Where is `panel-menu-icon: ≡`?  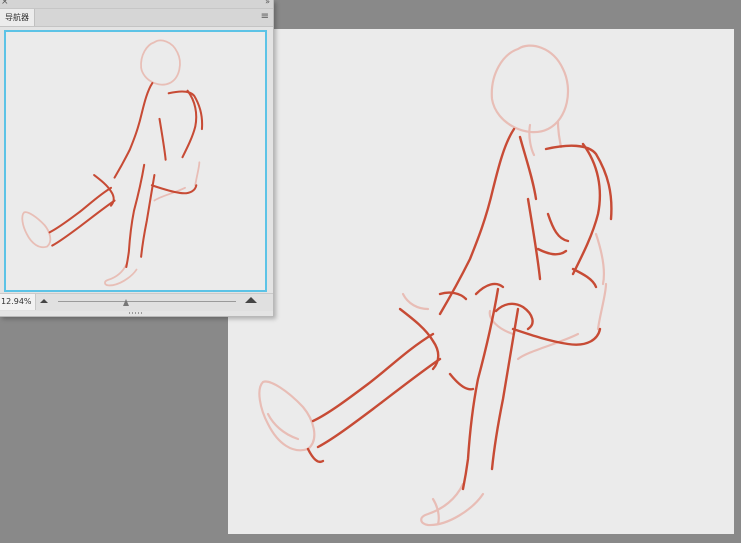 panel-menu-icon: ≡ is located at coordinates (265, 17).